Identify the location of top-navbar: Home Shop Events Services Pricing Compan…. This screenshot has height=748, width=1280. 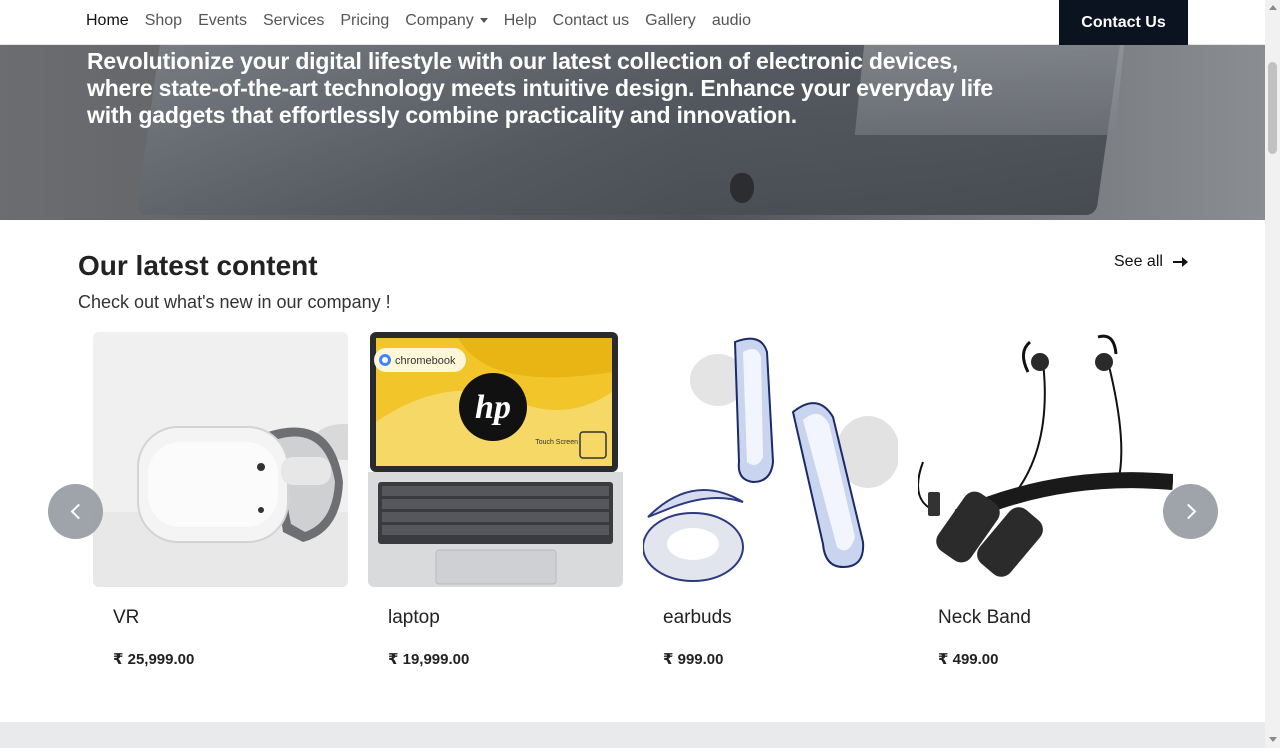
(632, 22).